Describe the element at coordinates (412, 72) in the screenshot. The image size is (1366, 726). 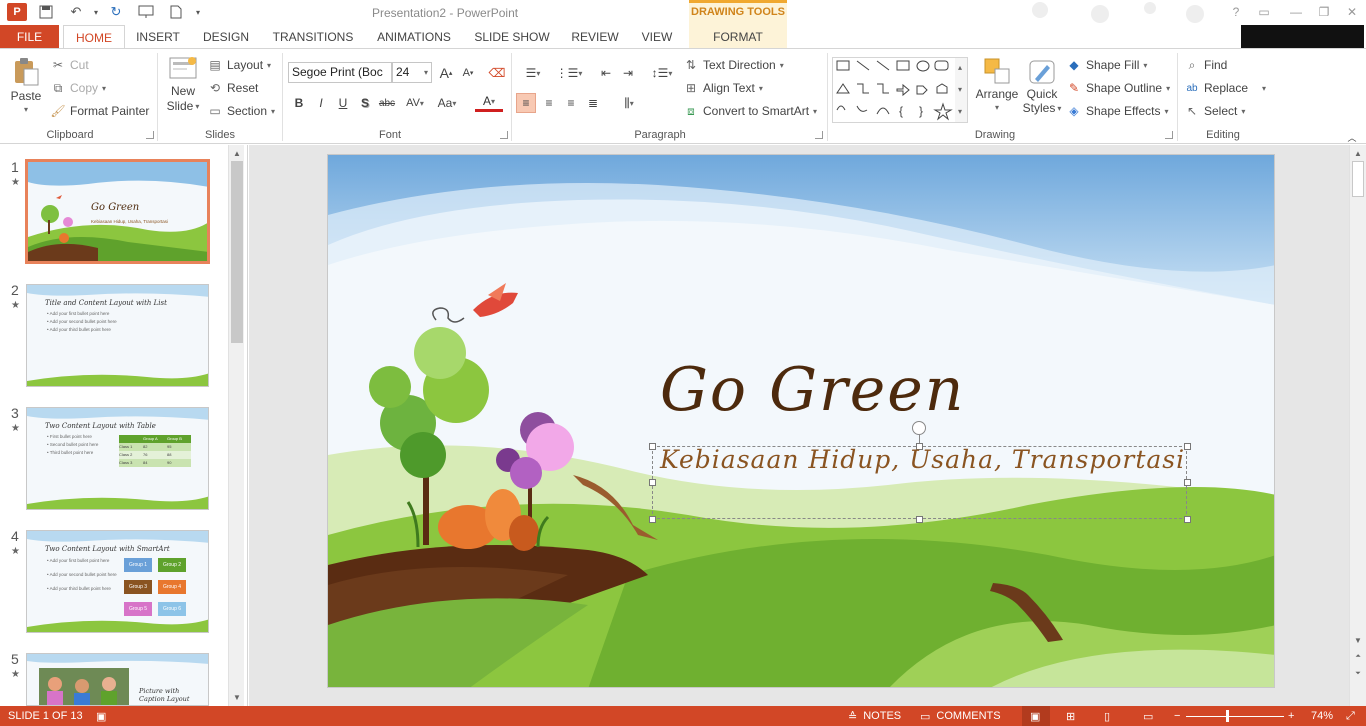
I see `font-size-field: 24 ▾` at that location.